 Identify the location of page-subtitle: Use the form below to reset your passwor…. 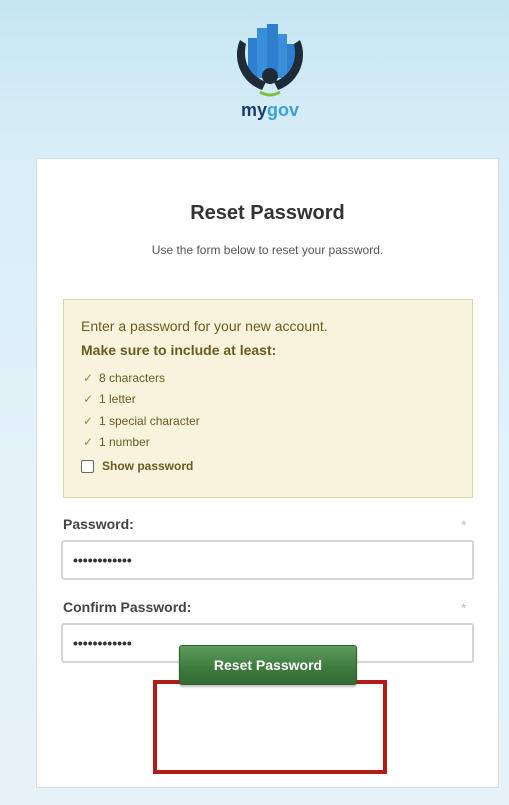
(267, 250).